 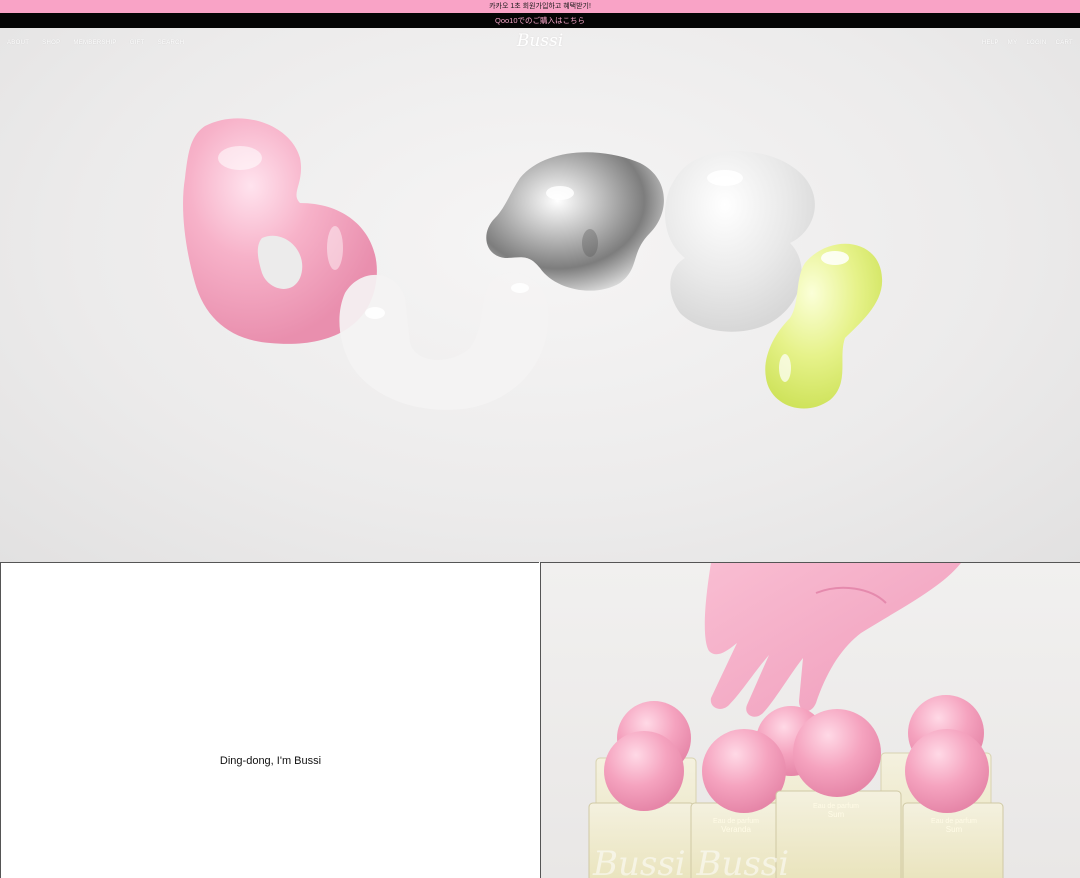 I want to click on perfume-bottles-photo: Bussi Bussi, so click(x=796, y=720).